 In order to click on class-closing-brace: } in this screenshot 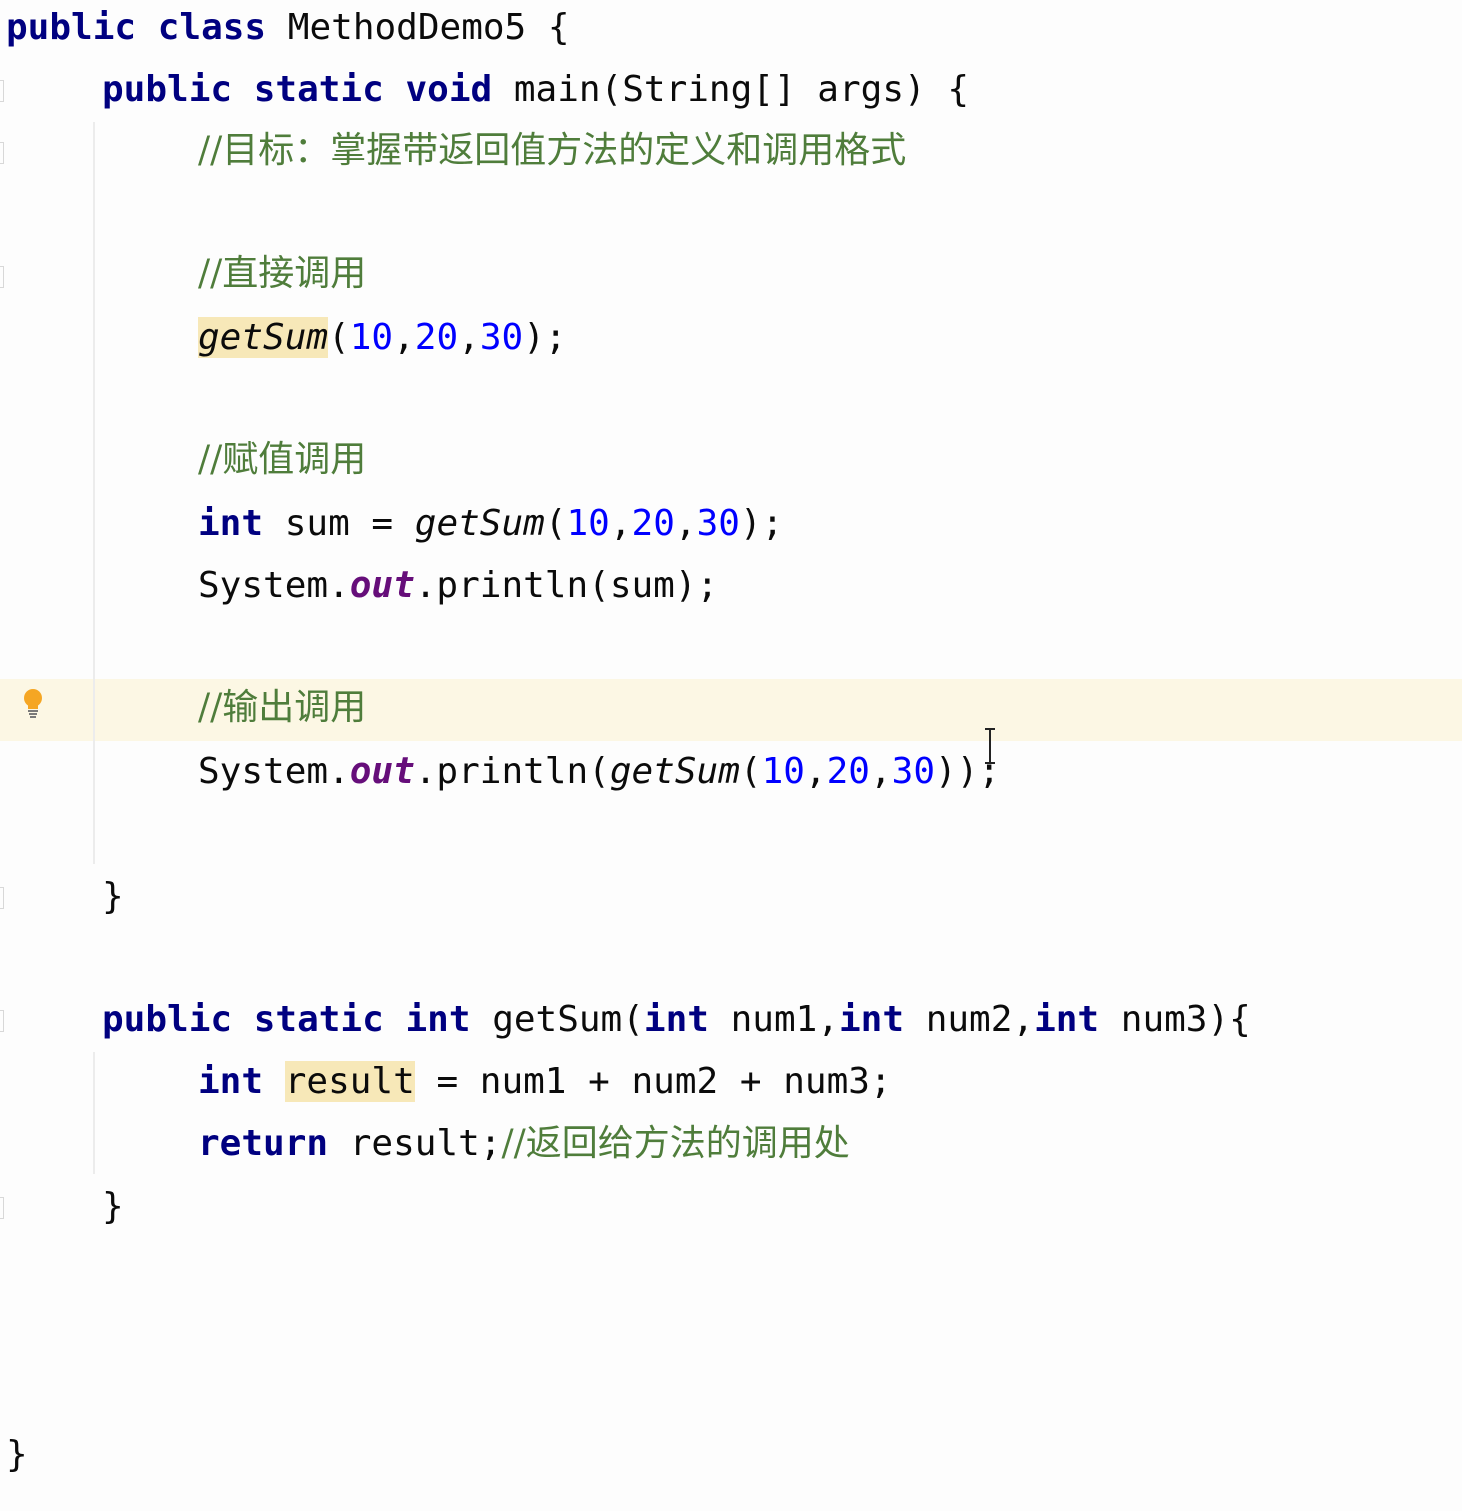, I will do `click(17, 1455)`.